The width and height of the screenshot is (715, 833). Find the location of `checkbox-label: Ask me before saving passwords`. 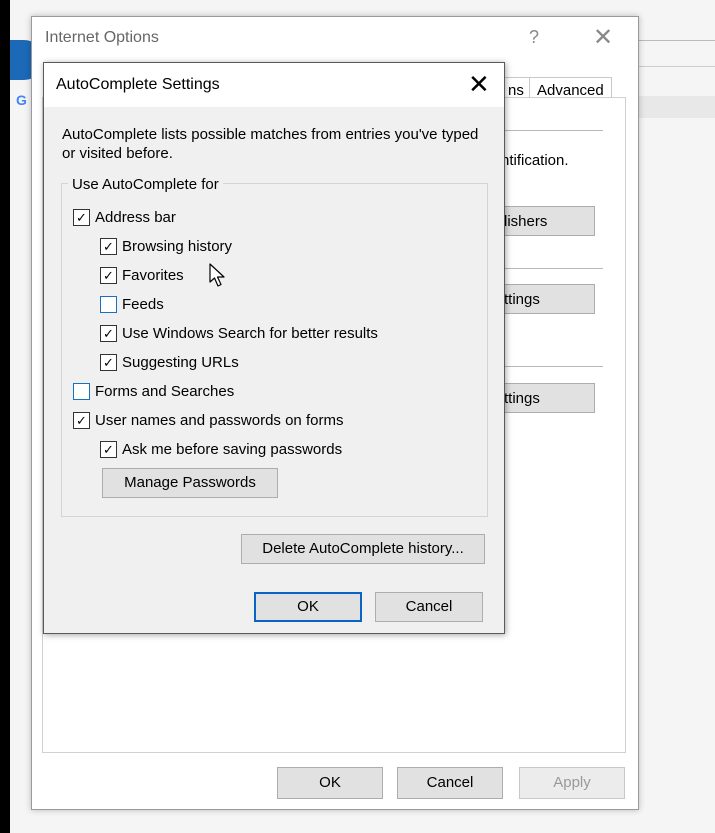

checkbox-label: Ask me before saving passwords is located at coordinates (232, 449).